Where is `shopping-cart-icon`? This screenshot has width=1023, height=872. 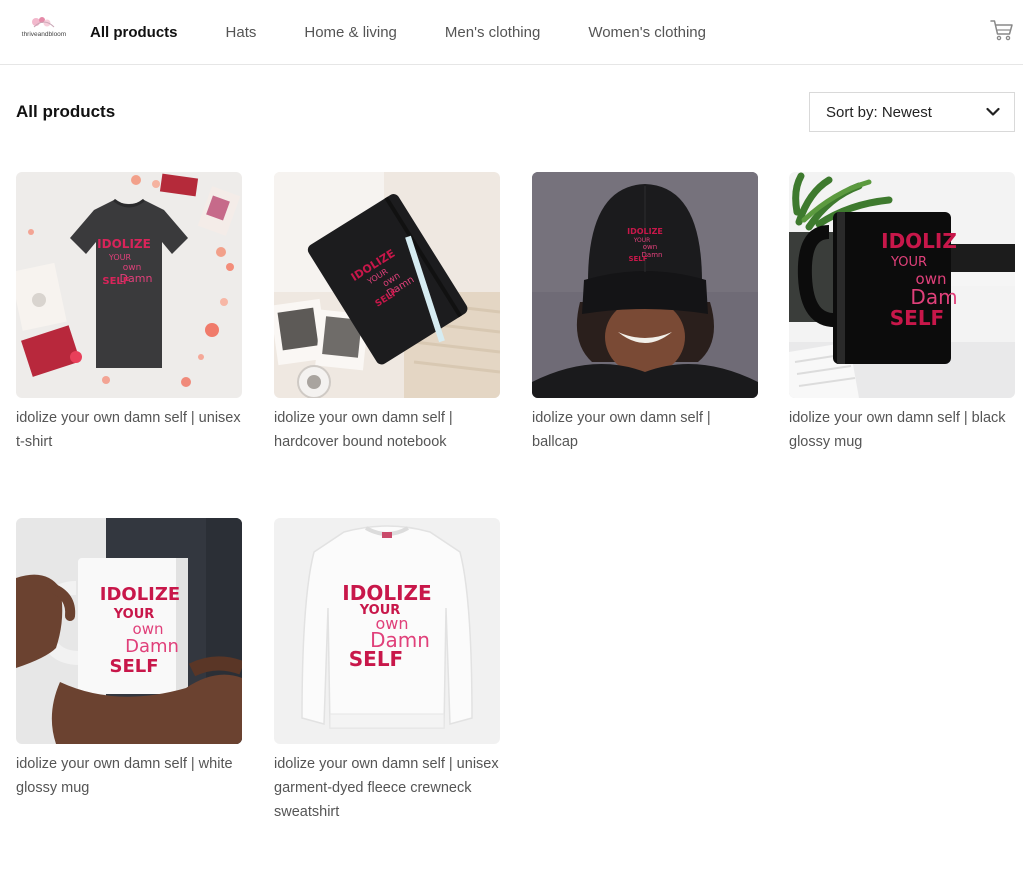 shopping-cart-icon is located at coordinates (1002, 30).